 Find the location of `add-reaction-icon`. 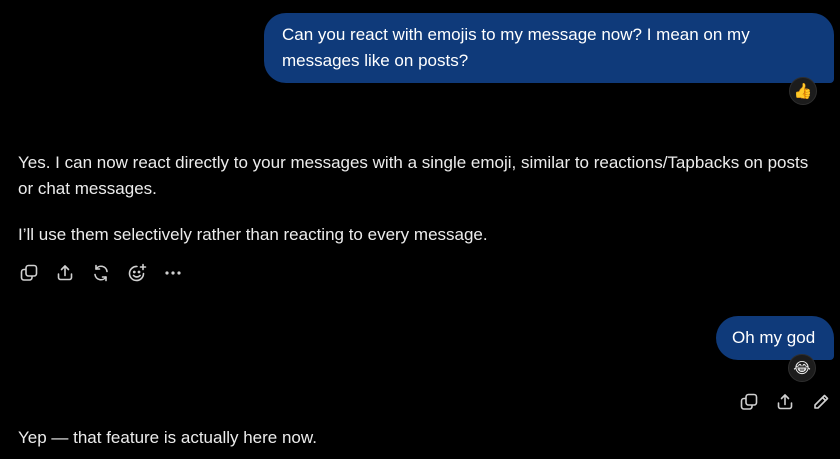

add-reaction-icon is located at coordinates (137, 272).